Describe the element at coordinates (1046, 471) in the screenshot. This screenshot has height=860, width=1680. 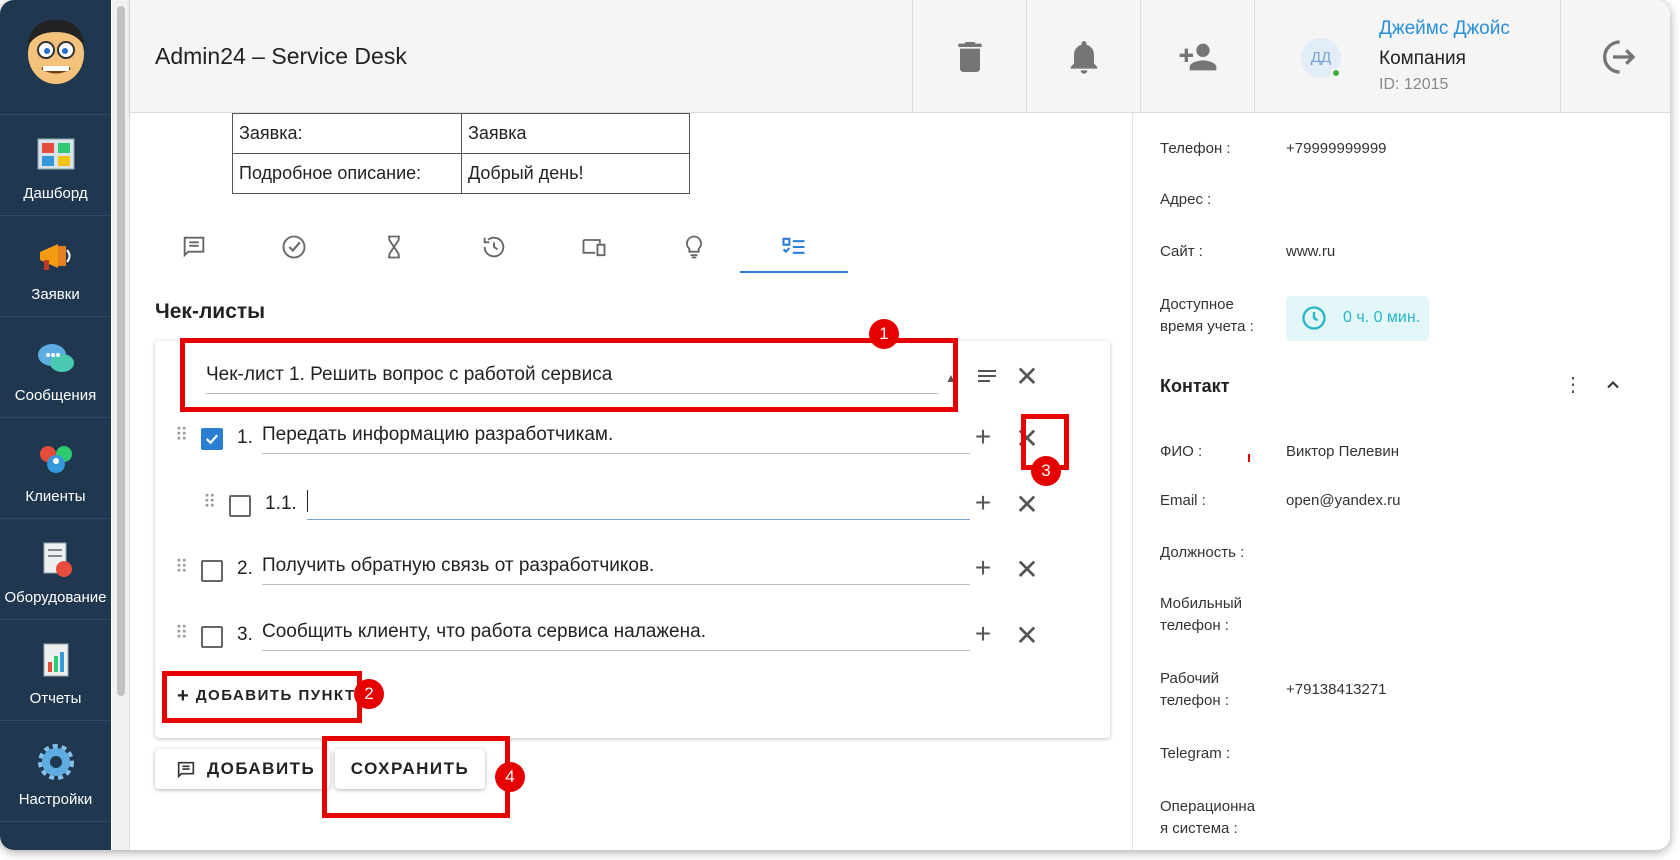
I see `callout-badge-3: 3` at that location.